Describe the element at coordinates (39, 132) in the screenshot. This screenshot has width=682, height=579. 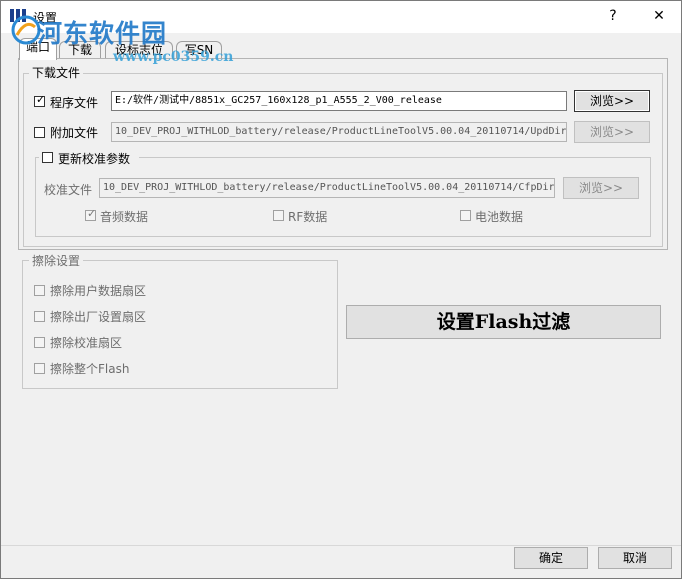
I see `extra-file-checkbox` at that location.